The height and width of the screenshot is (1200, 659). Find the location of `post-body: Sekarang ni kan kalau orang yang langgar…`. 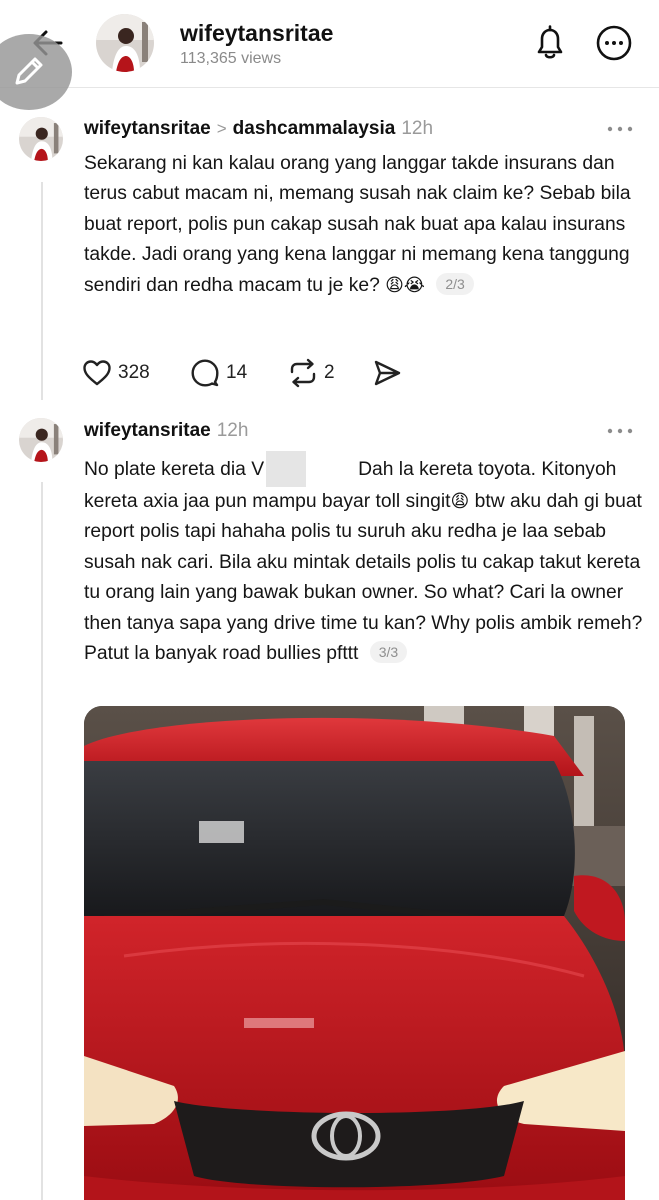

post-body: Sekarang ni kan kalau orang yang langgar… is located at coordinates (364, 225).